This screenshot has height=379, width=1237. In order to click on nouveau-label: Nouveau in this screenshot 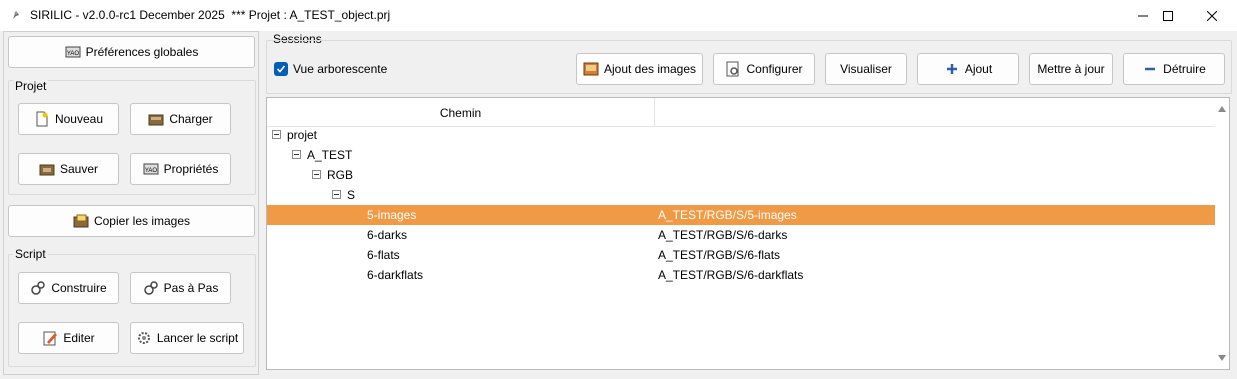, I will do `click(79, 119)`.